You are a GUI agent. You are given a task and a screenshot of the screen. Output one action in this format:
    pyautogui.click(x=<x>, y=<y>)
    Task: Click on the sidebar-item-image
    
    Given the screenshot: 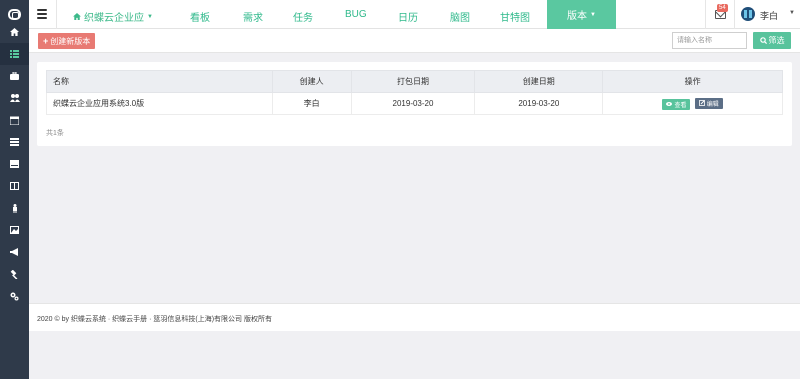 What is the action you would take?
    pyautogui.click(x=14, y=230)
    